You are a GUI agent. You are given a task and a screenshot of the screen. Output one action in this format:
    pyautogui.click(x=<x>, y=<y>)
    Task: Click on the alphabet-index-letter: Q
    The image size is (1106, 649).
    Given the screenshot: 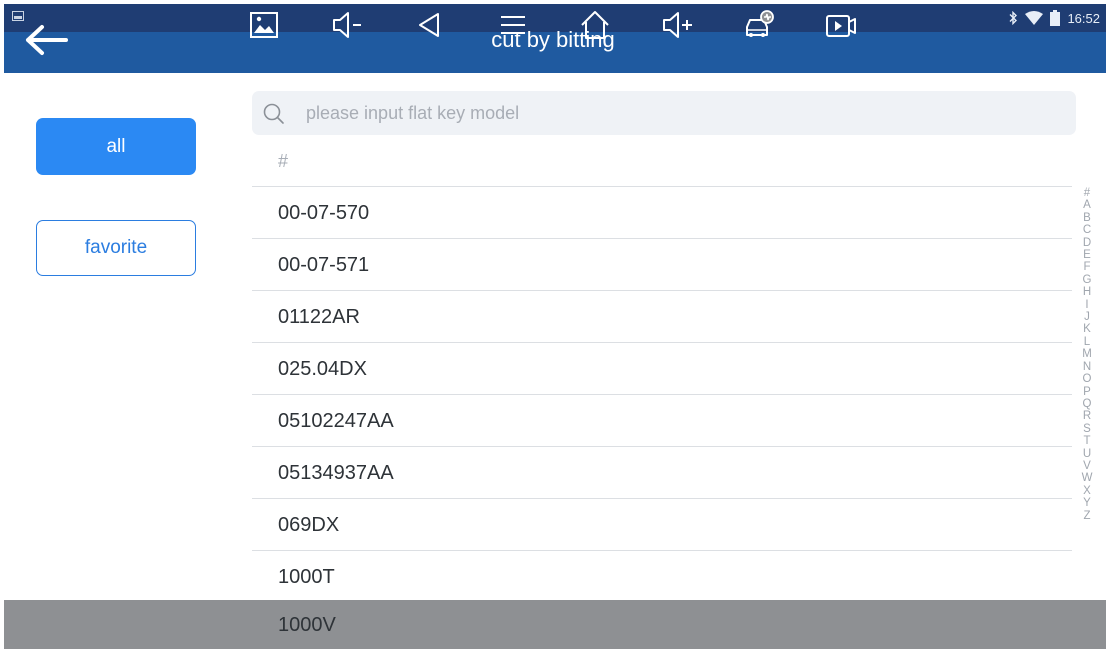 What is the action you would take?
    pyautogui.click(x=1087, y=404)
    